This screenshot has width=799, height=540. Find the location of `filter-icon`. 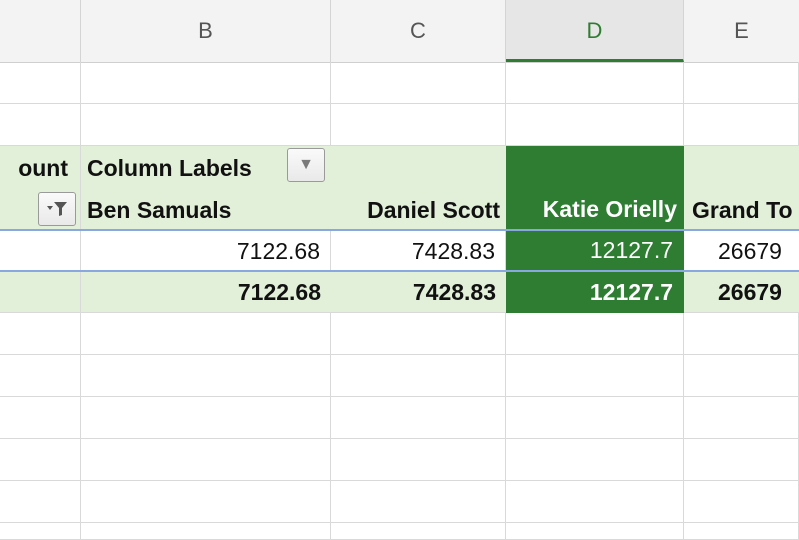

filter-icon is located at coordinates (57, 209).